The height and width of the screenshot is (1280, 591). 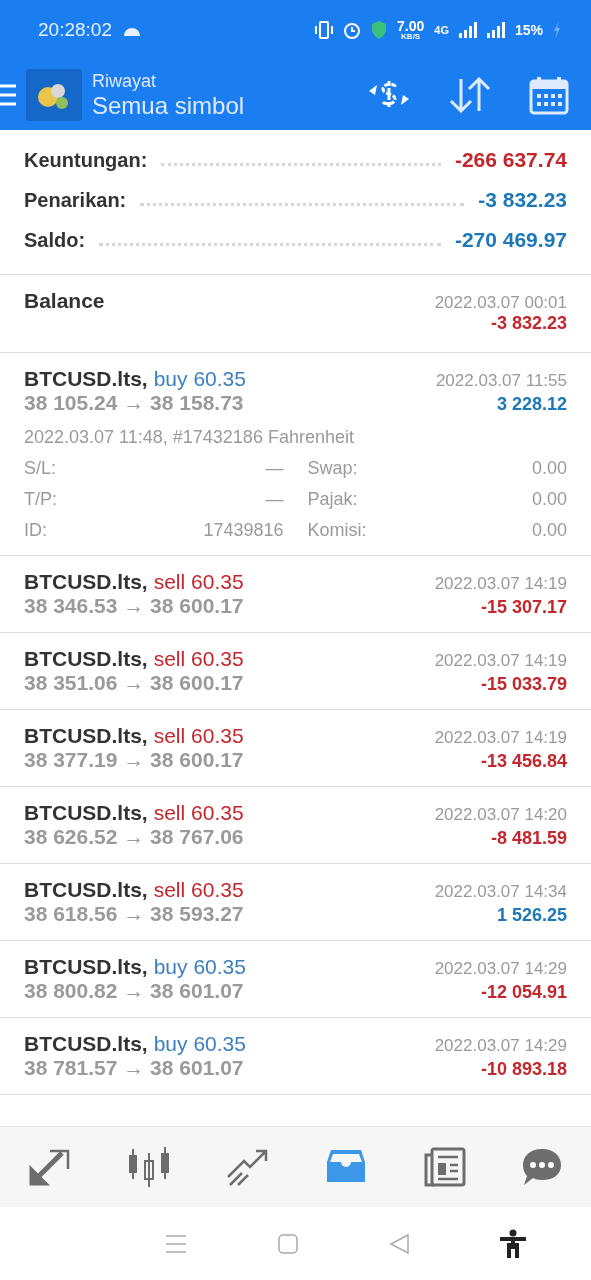 I want to click on symbol-filter: Semua simbol, so click(x=168, y=105).